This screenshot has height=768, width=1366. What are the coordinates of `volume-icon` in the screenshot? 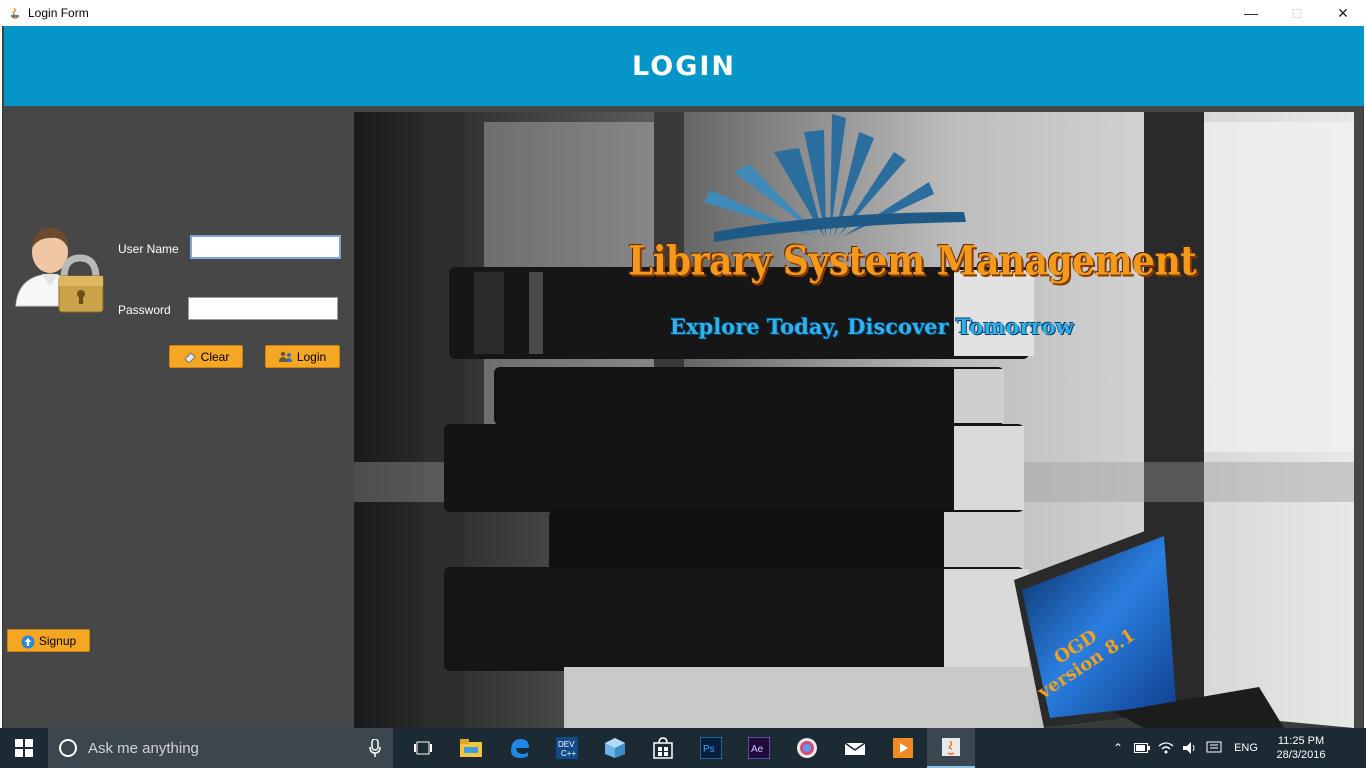 It's located at (1190, 748).